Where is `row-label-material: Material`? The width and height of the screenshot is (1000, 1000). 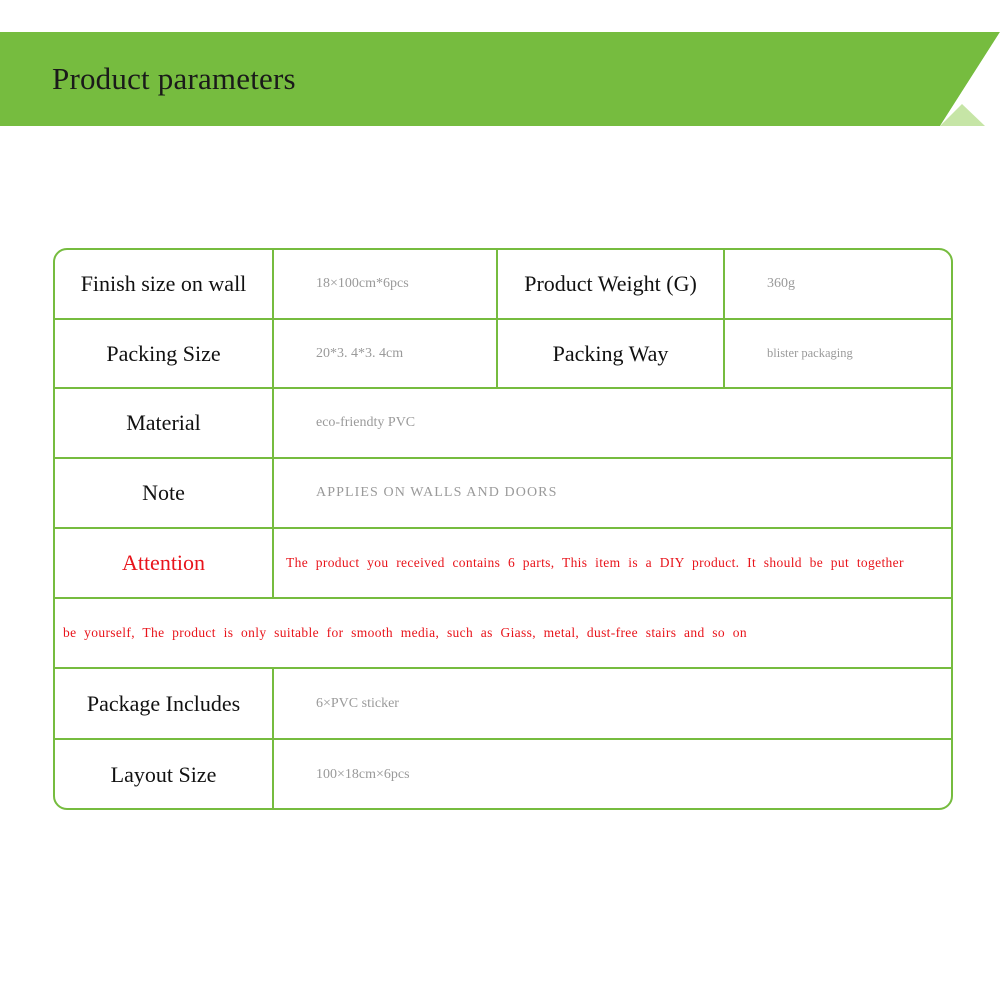
row-label-material: Material is located at coordinates (164, 423).